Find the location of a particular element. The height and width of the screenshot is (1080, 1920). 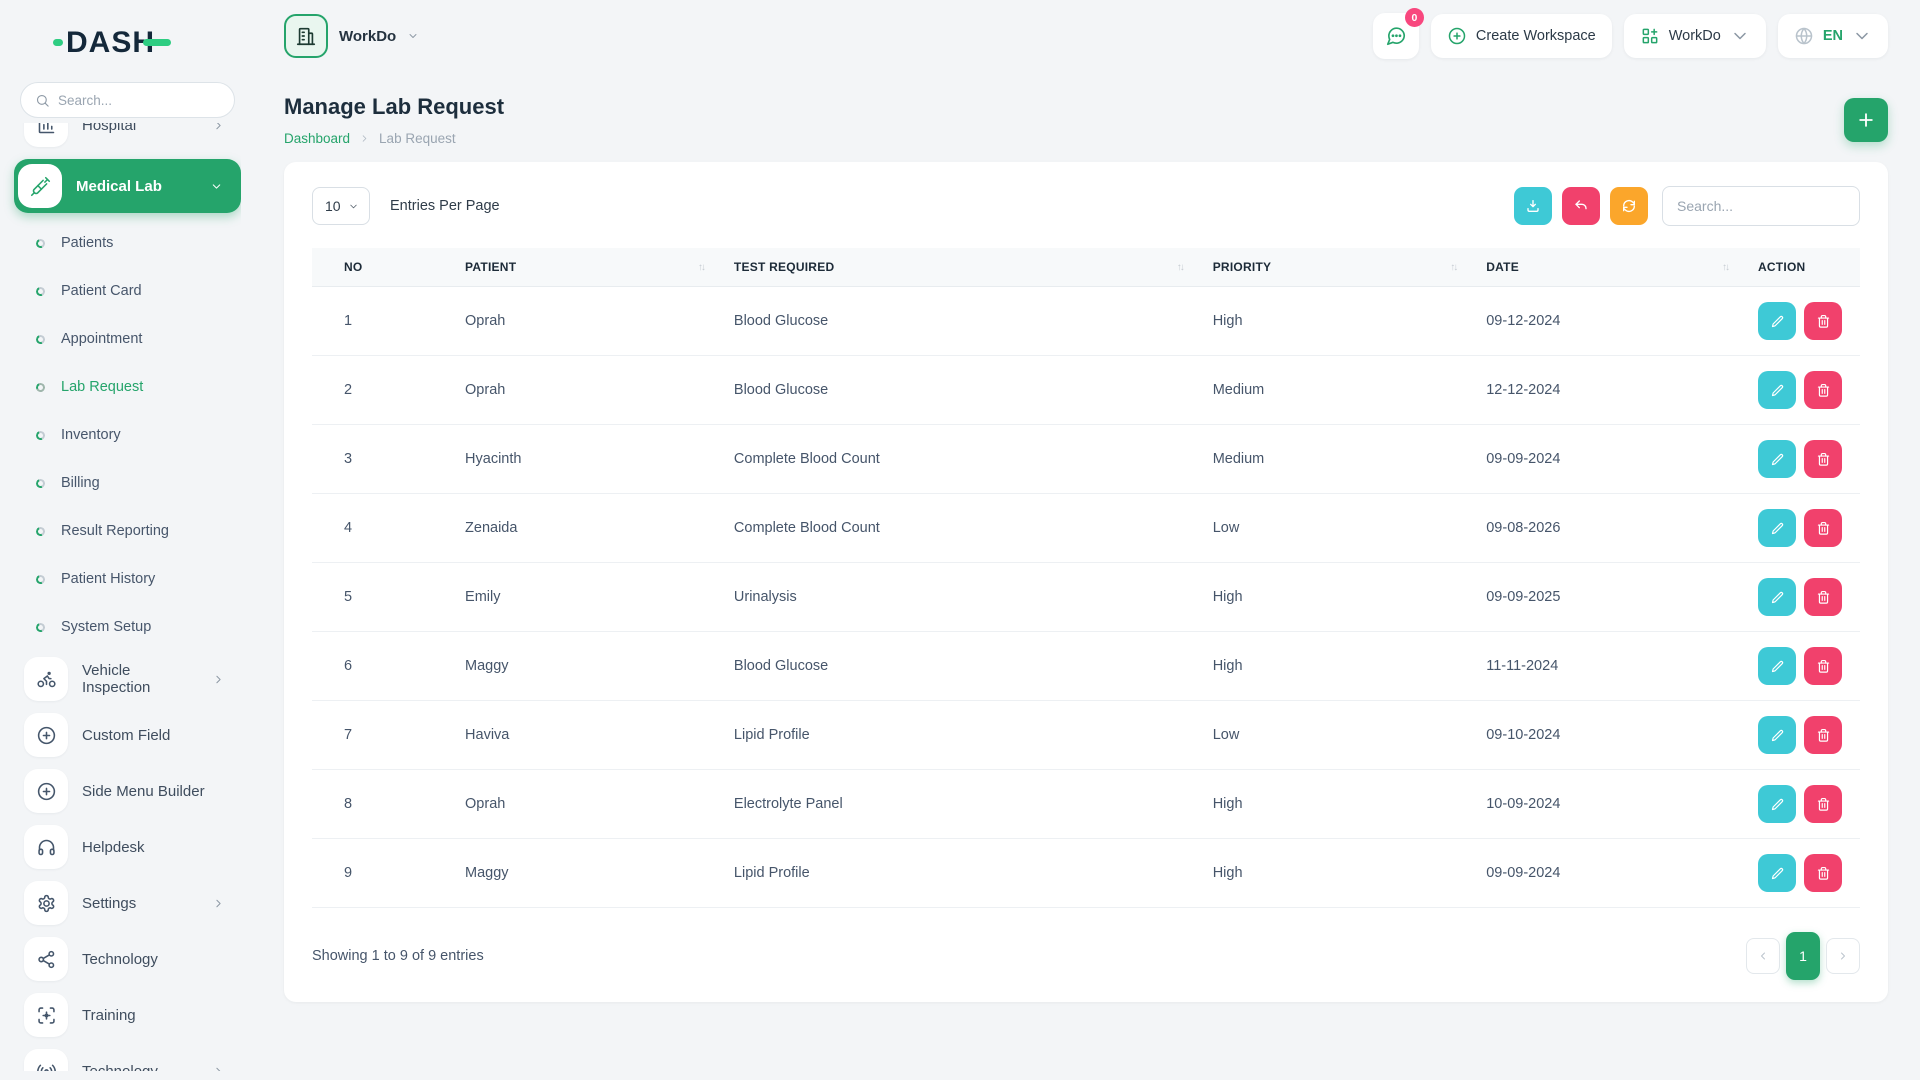

export-button is located at coordinates (1533, 206).